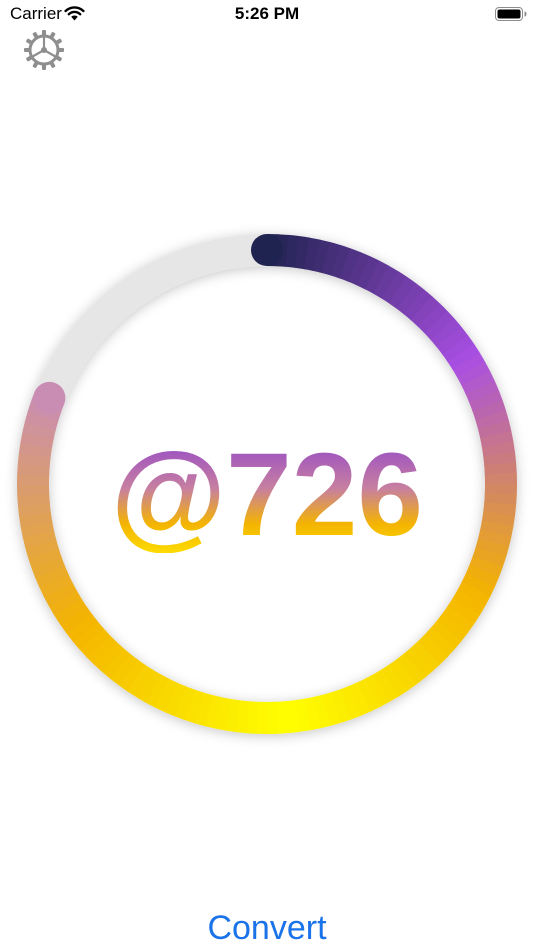 This screenshot has width=534, height=950. Describe the element at coordinates (49, 397) in the screenshot. I see `progress-arc-end-cap` at that location.